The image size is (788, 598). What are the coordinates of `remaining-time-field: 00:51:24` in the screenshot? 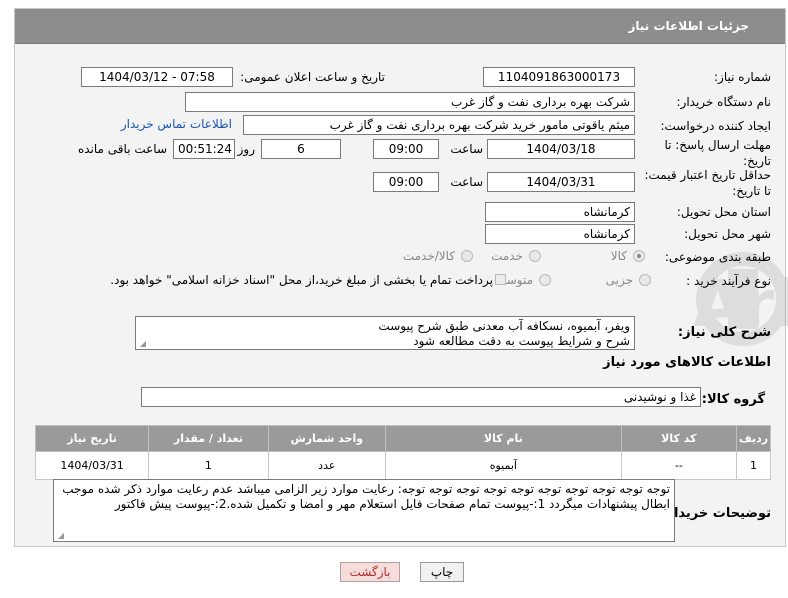 It's located at (204, 149).